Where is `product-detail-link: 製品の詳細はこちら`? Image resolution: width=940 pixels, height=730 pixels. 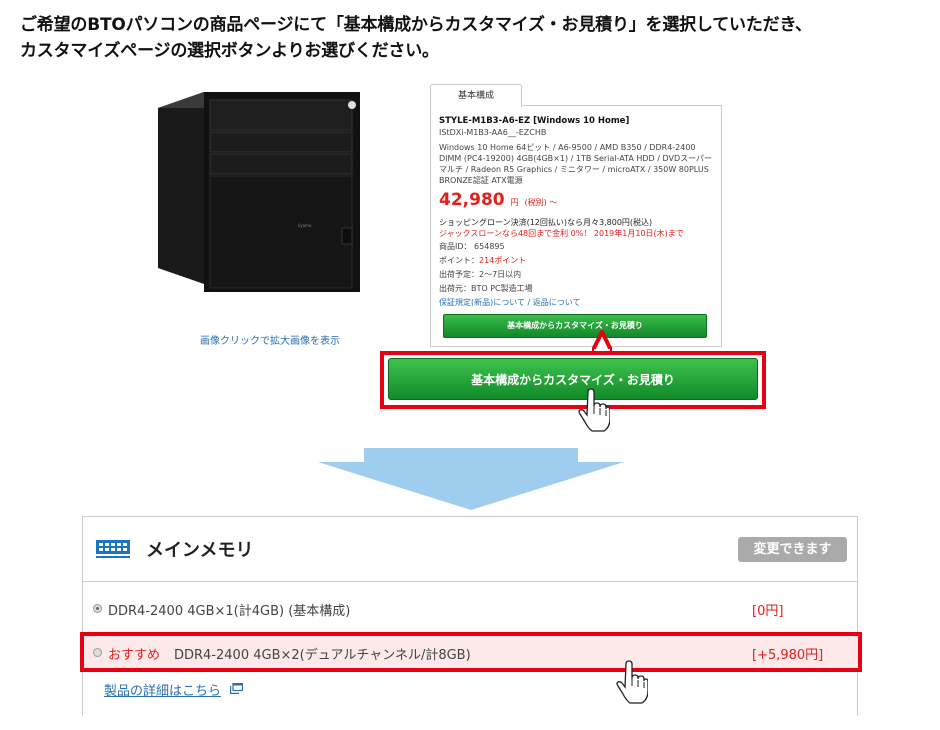
product-detail-link: 製品の詳細はこちら is located at coordinates (162, 689).